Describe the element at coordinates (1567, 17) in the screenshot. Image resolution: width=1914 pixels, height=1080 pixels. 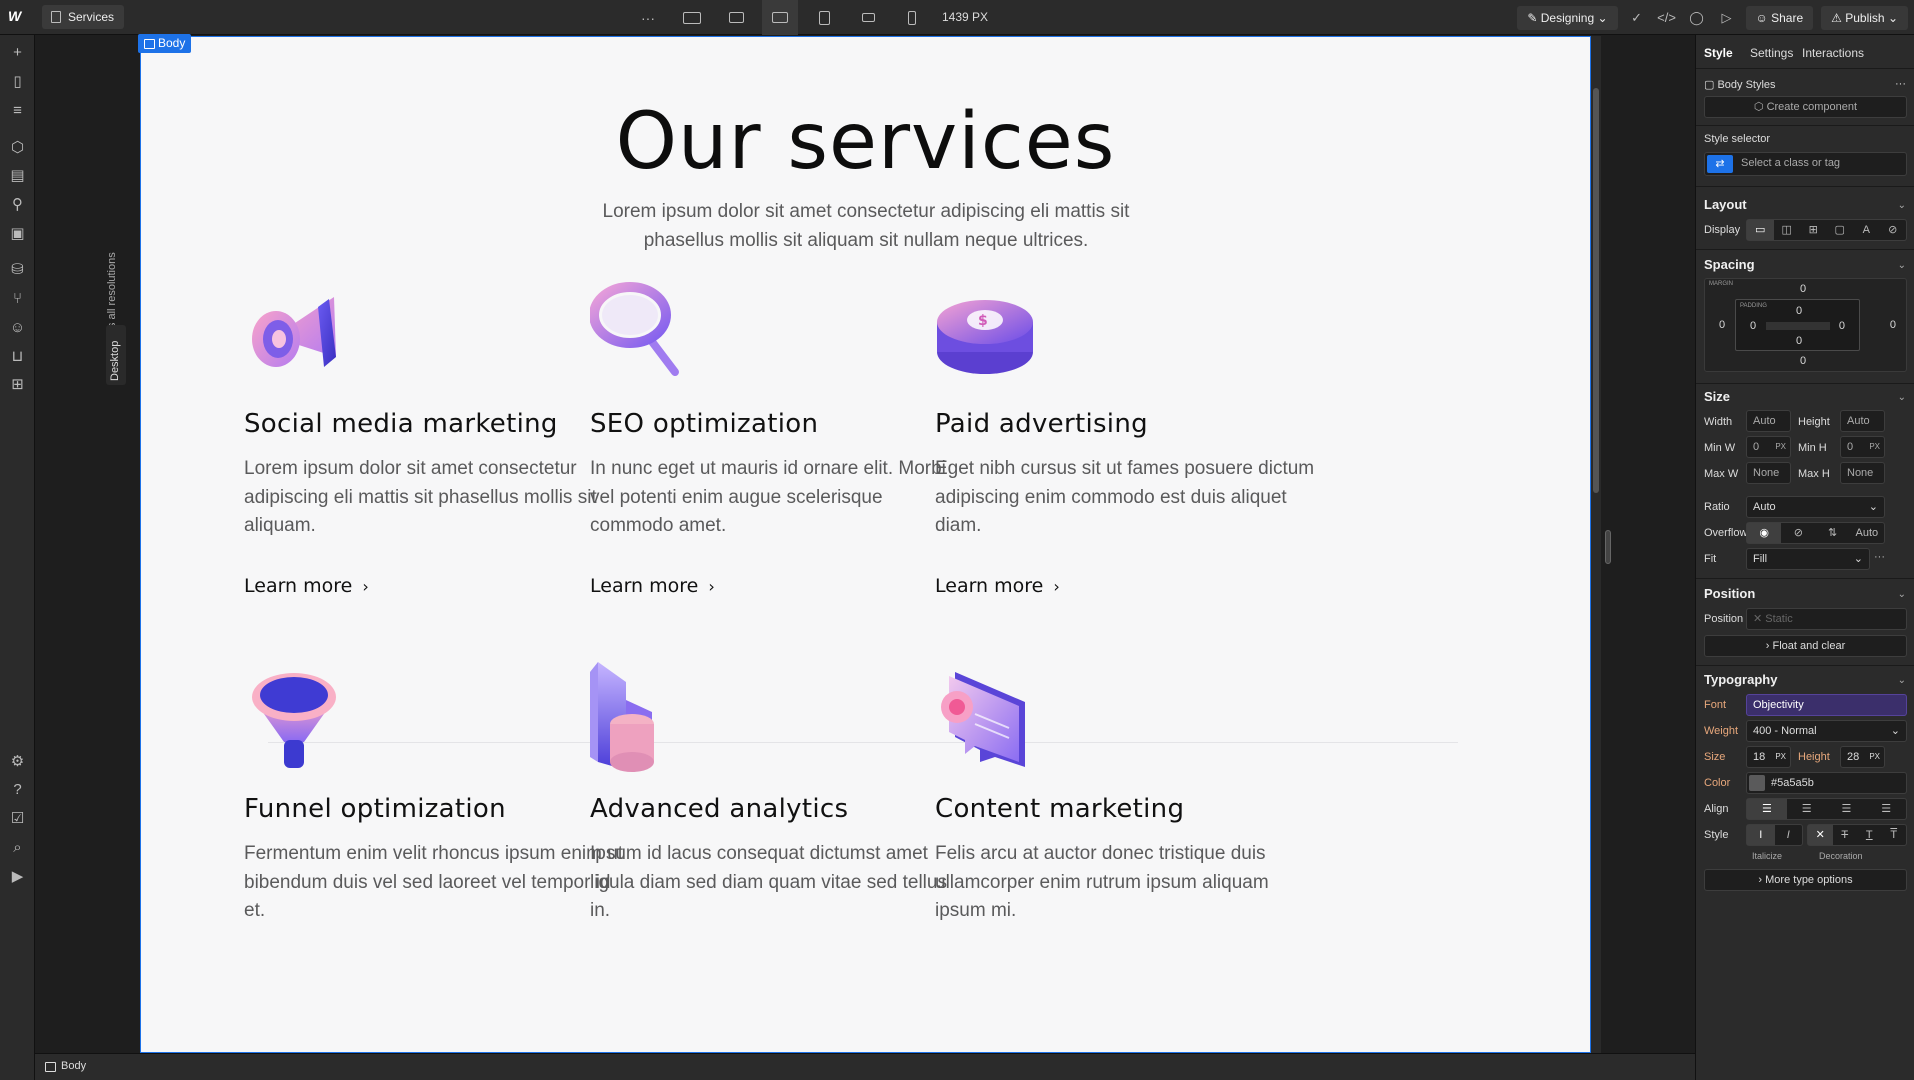
I see `mode-dropdown: ✎ Designing ⌄` at that location.